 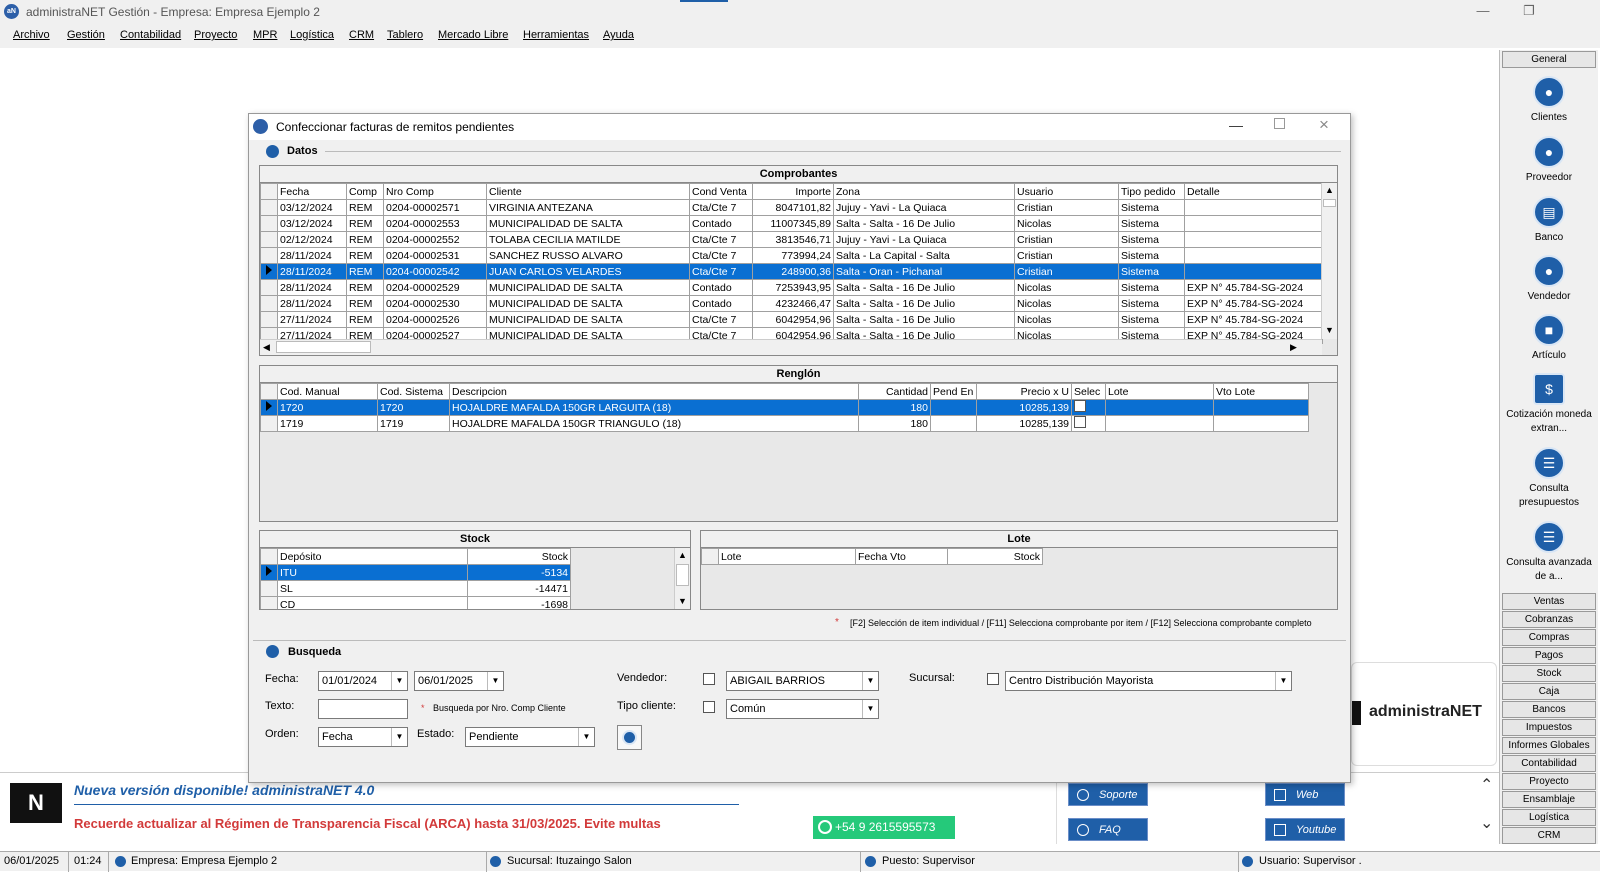 I want to click on rp-item-proveedor: ● Proveedor, so click(x=1549, y=160).